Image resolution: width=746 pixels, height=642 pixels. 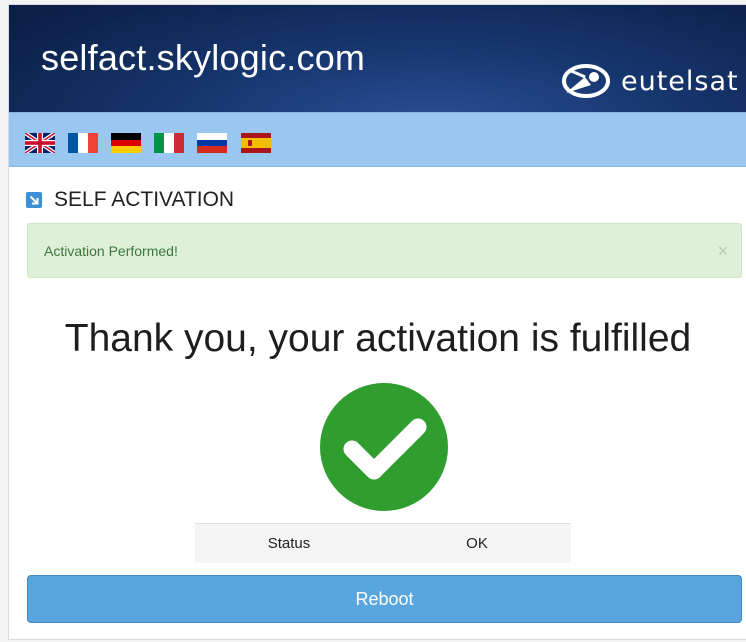 What do you see at coordinates (34, 200) in the screenshot?
I see `arrow-down-right-icon` at bounding box center [34, 200].